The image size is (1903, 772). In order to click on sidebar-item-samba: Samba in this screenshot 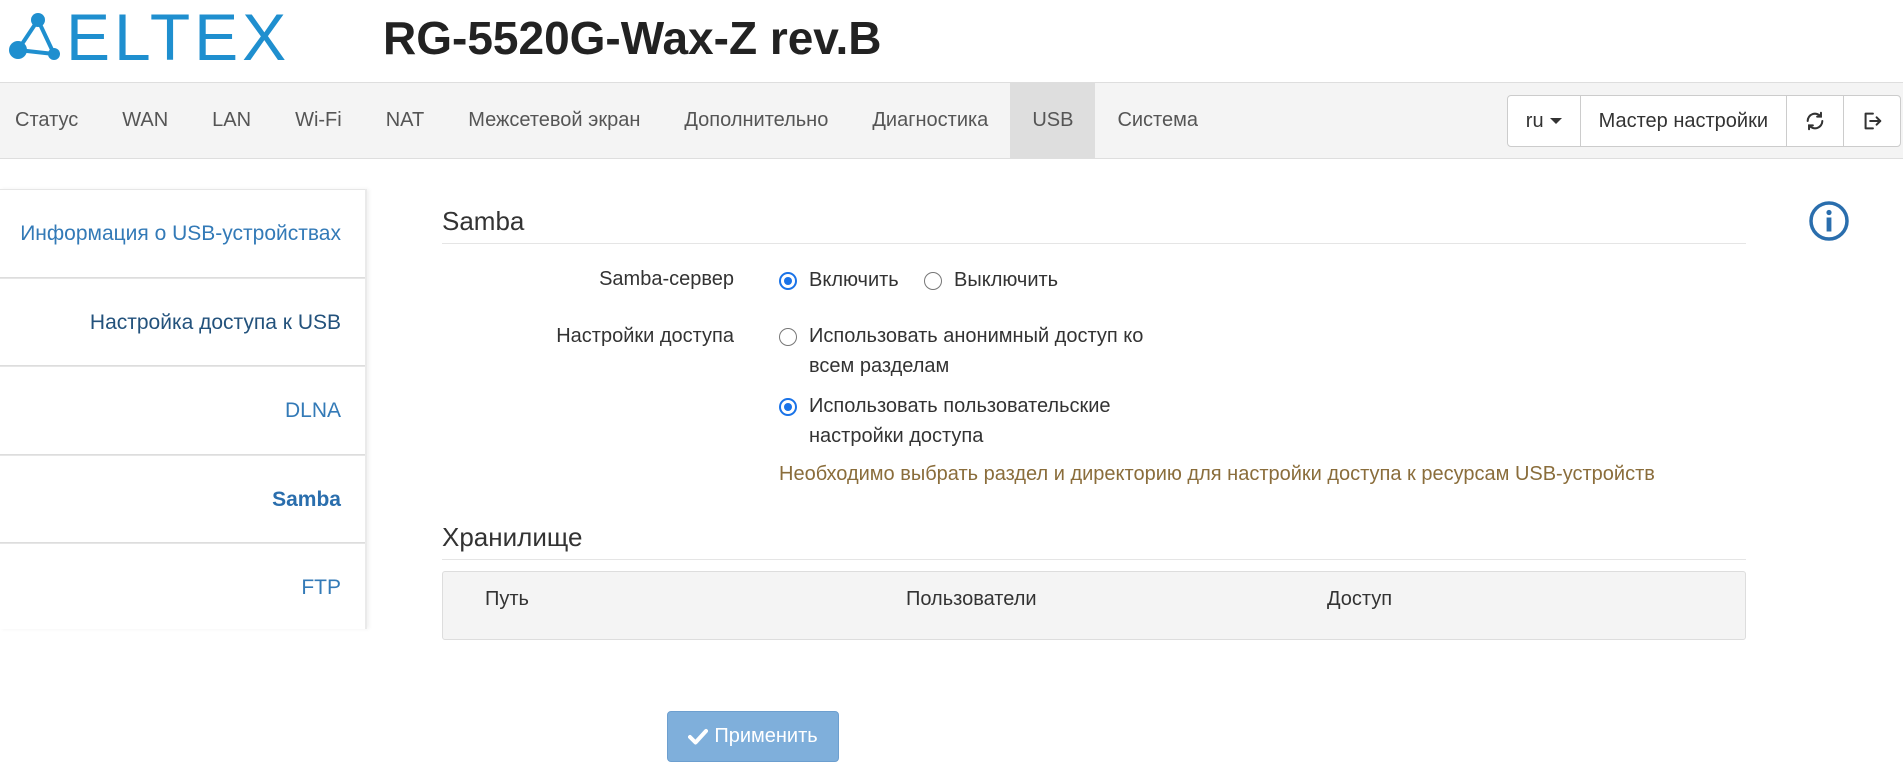, I will do `click(182, 498)`.